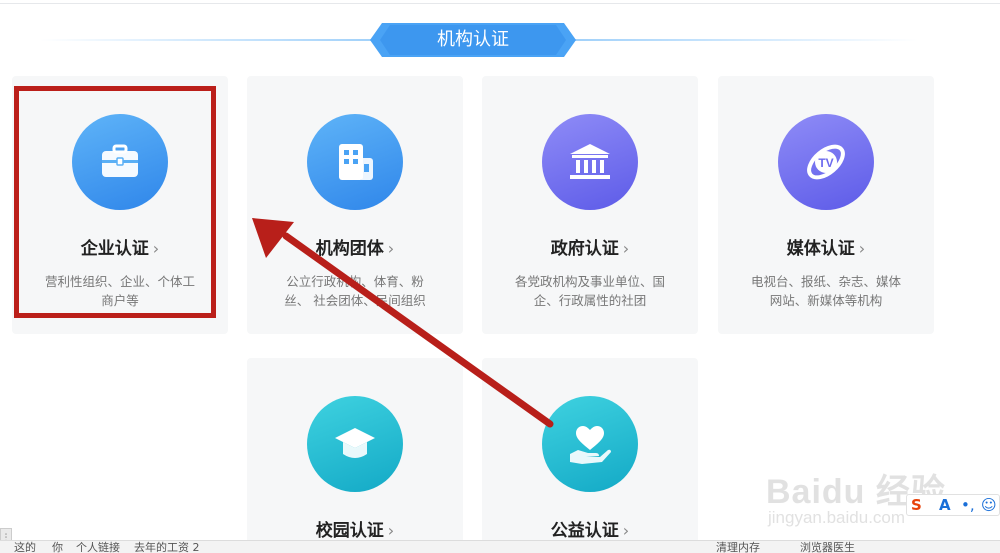 This screenshot has width=1000, height=553. What do you see at coordinates (349, 249) in the screenshot?
I see `card-title-text: 机构团体` at bounding box center [349, 249].